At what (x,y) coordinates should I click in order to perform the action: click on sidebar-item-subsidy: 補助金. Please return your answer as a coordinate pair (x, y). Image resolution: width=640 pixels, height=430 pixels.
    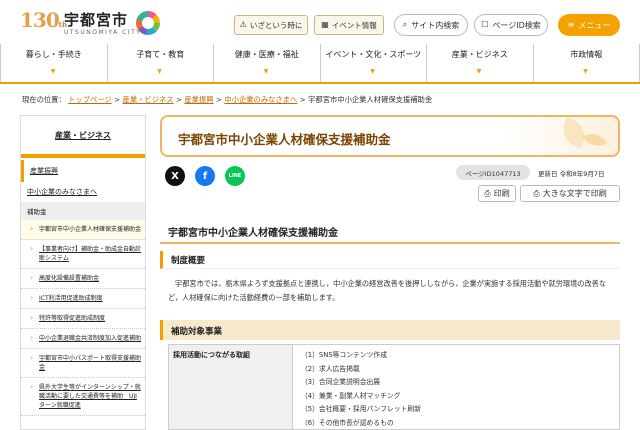
    Looking at the image, I should click on (83, 211).